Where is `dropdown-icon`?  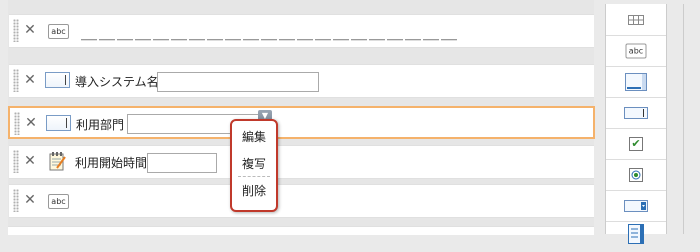
dropdown-icon is located at coordinates (636, 205).